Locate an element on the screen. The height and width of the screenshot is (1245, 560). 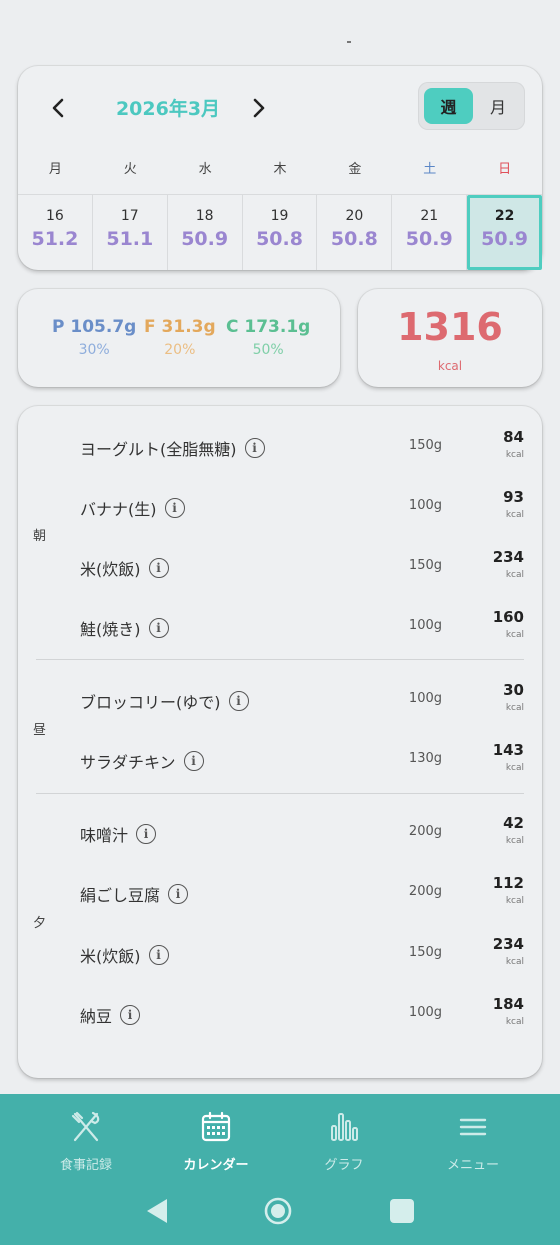
fat-percent: 20% is located at coordinates (180, 350).